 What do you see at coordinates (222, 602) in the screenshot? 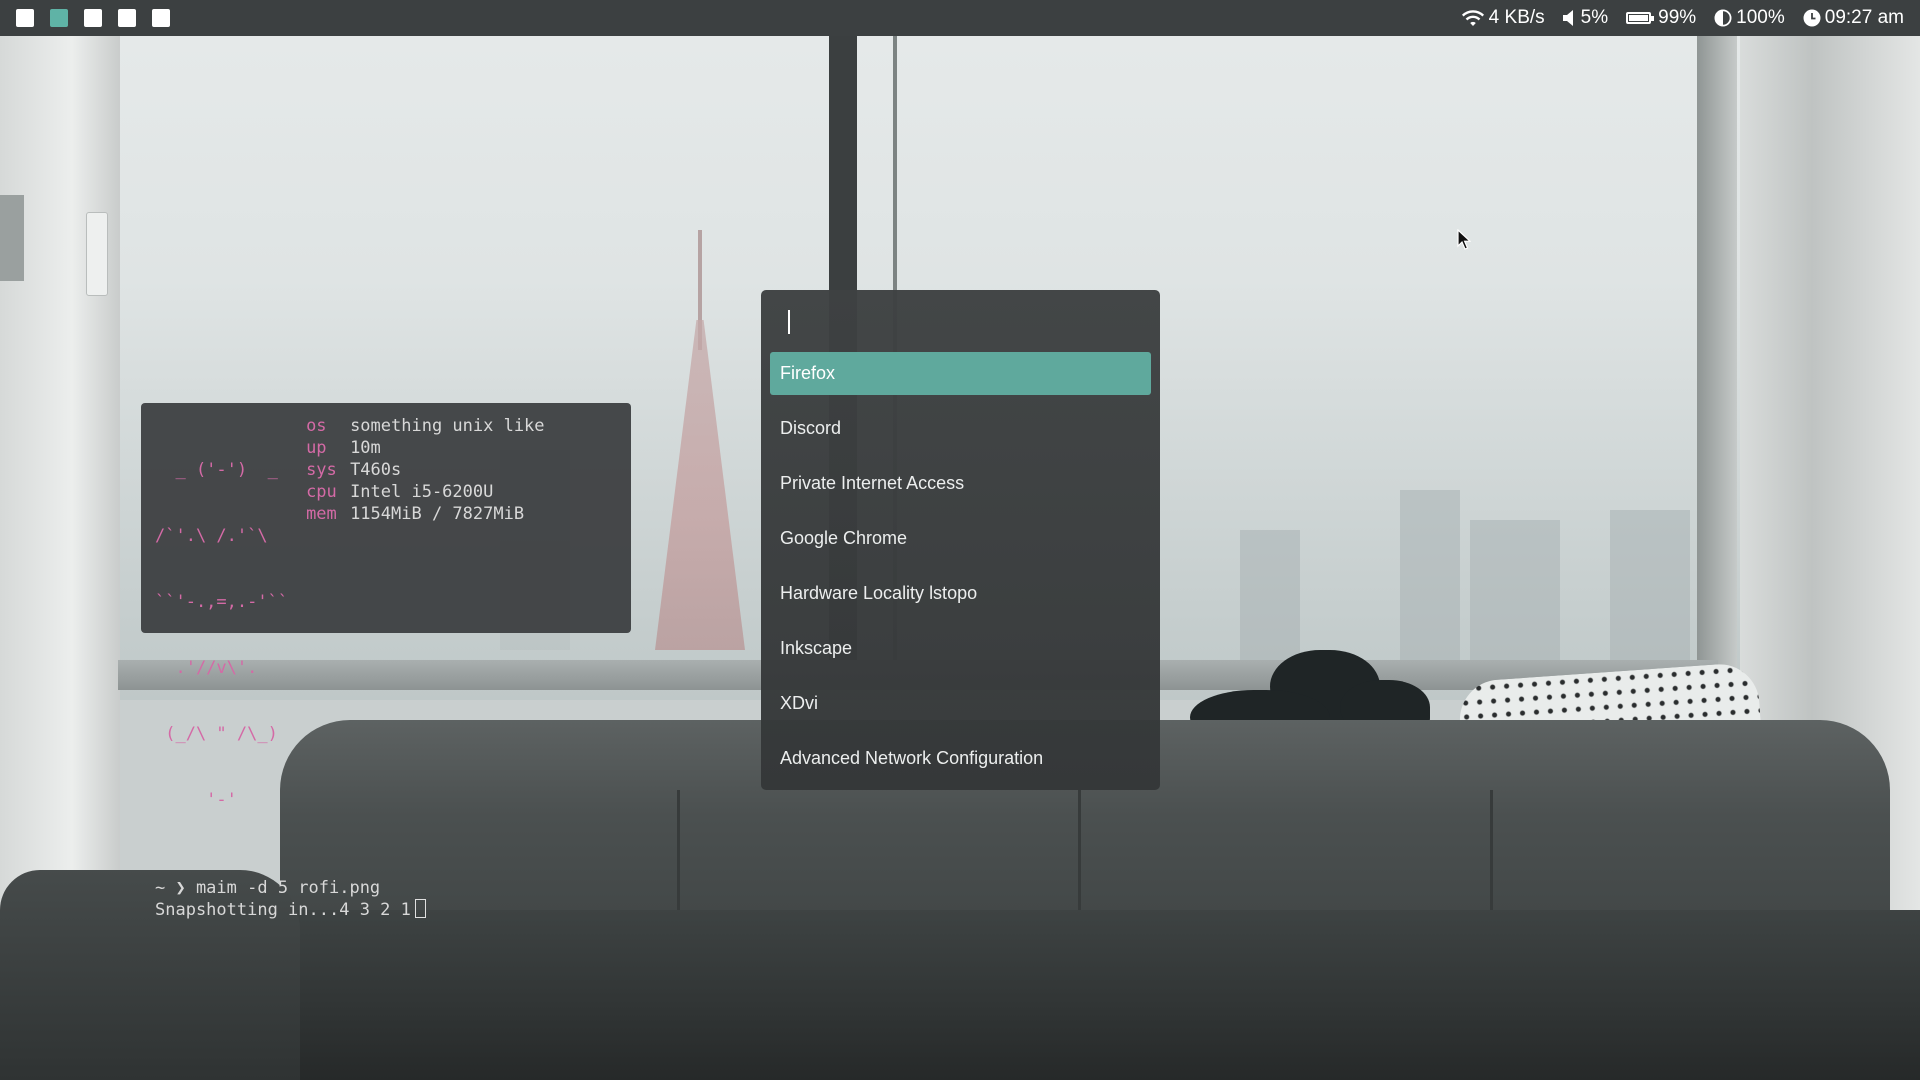
I see `ascii-line: ``'-.,=,.-'``` at bounding box center [222, 602].